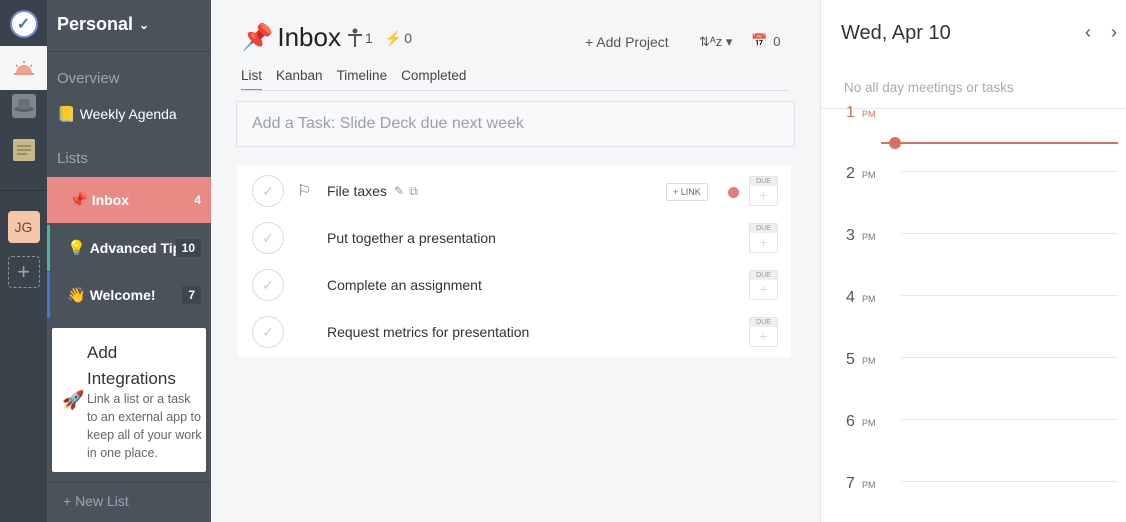 The height and width of the screenshot is (522, 1126). Describe the element at coordinates (398, 38) in the screenshot. I see `power-button: ⚡ 0` at that location.